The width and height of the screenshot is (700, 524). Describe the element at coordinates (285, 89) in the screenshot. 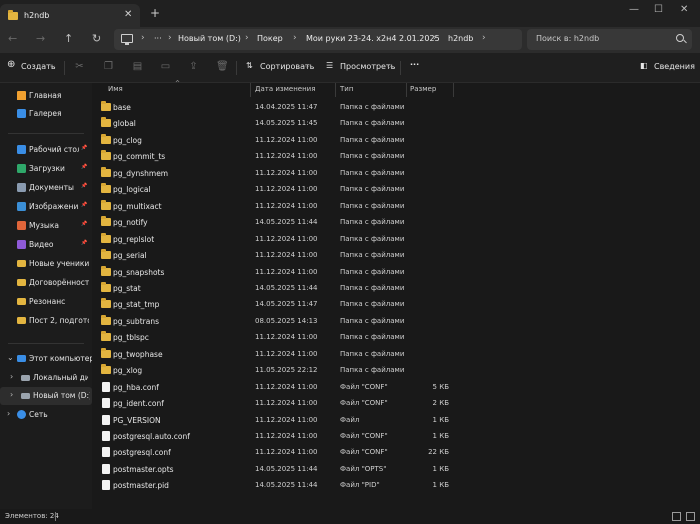

I see `column-header-date: Дата изменения` at that location.